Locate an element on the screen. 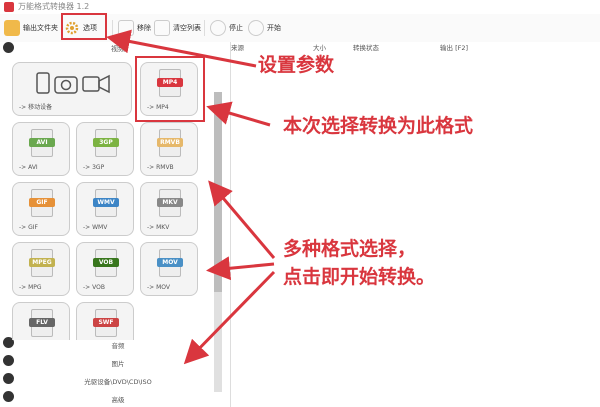 This screenshot has width=600, height=407. annotation-chosen-format: 本次选择转换为此格式 is located at coordinates (378, 126).